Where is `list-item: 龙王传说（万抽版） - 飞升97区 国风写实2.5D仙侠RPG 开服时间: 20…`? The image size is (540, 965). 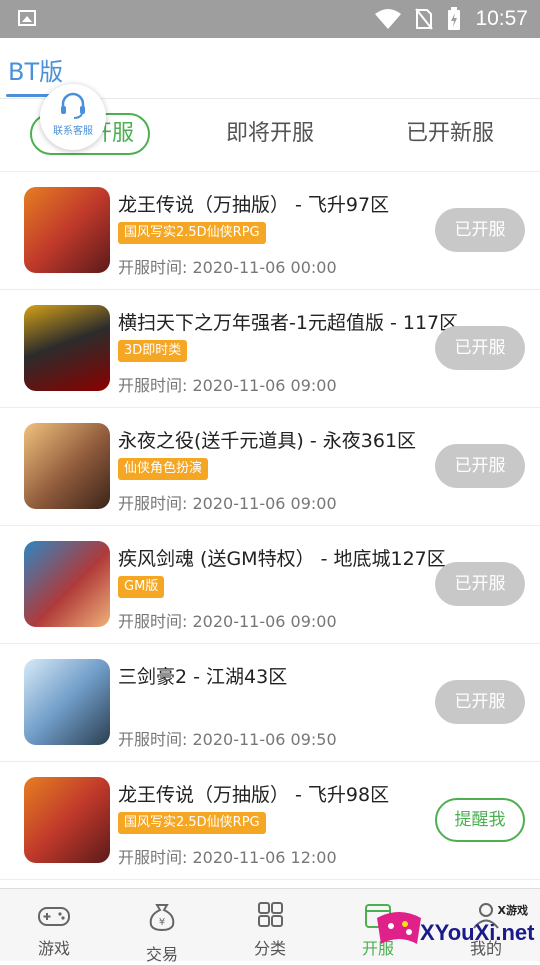
list-item: 龙王传说（万抽版） - 飞升97区 国风写实2.5D仙侠RPG 开服时间: 20… is located at coordinates (270, 231).